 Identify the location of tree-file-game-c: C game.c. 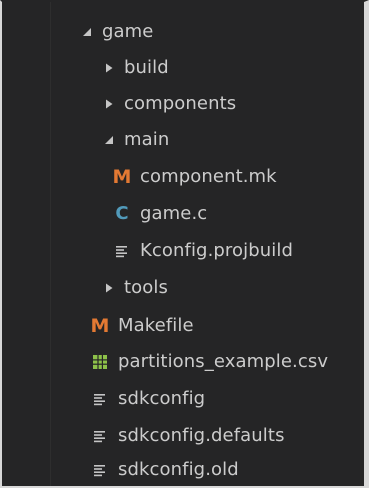
(183, 214).